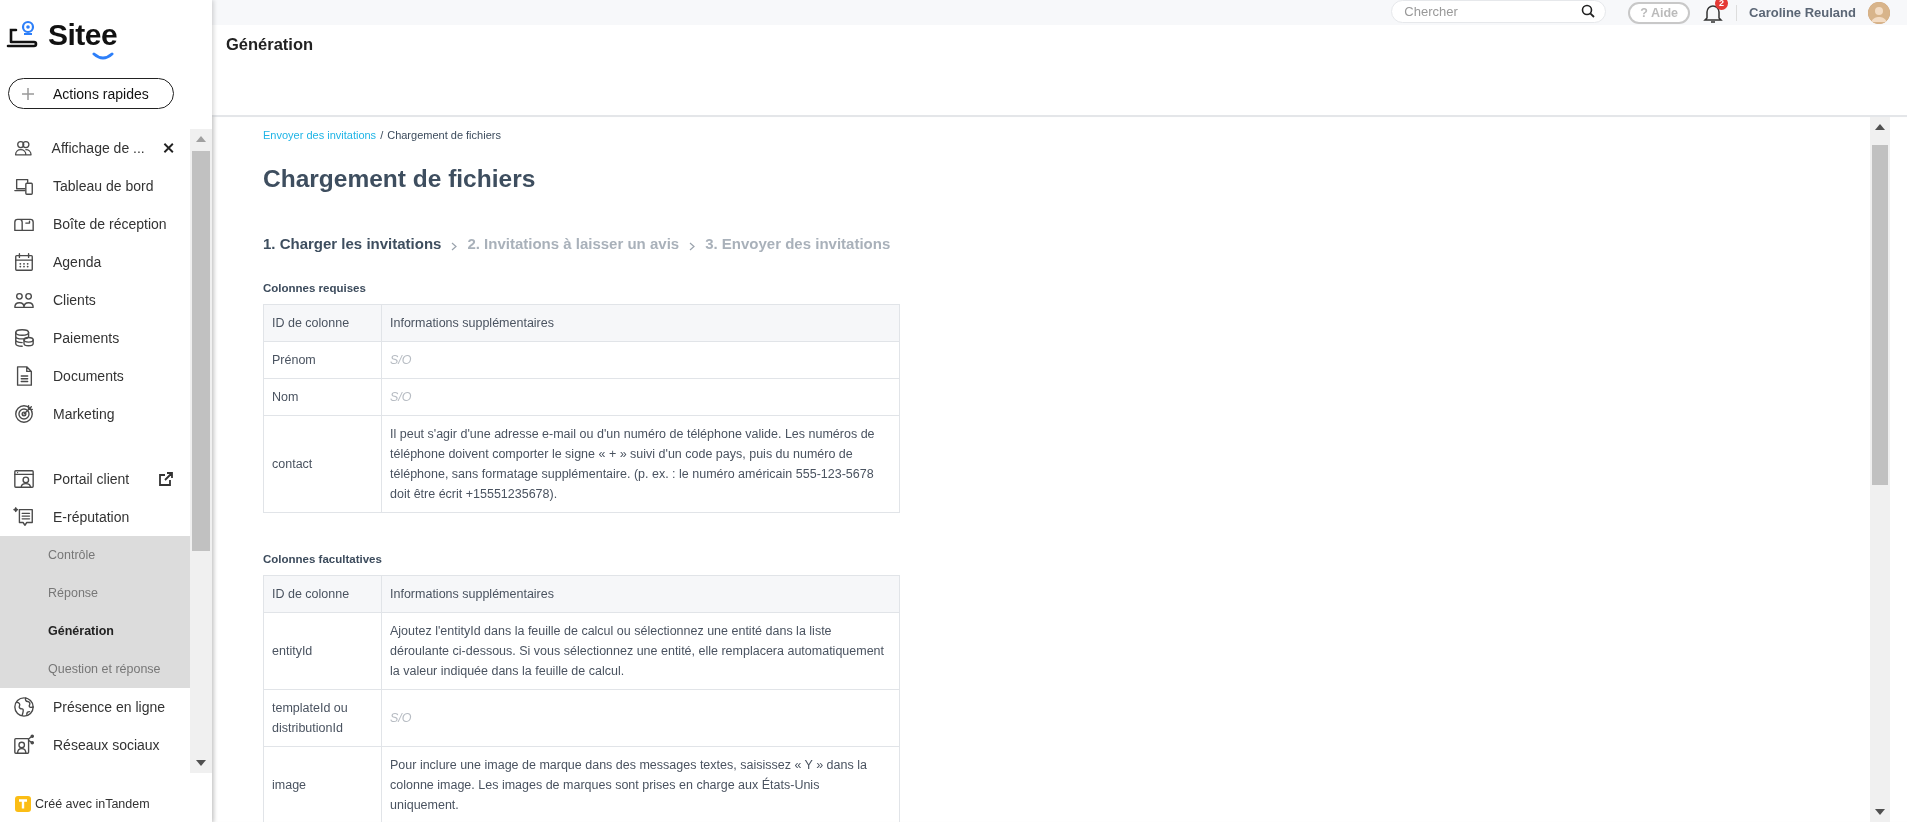 The image size is (1907, 822). What do you see at coordinates (323, 559) in the screenshot?
I see `section-title: Colonnes facultatives` at bounding box center [323, 559].